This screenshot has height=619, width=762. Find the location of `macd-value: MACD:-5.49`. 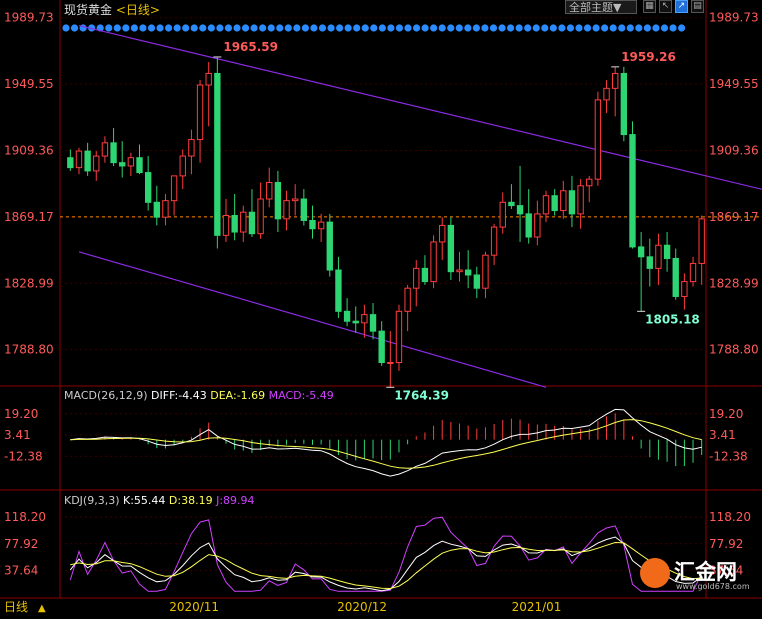

macd-value: MACD:-5.49 is located at coordinates (301, 395).